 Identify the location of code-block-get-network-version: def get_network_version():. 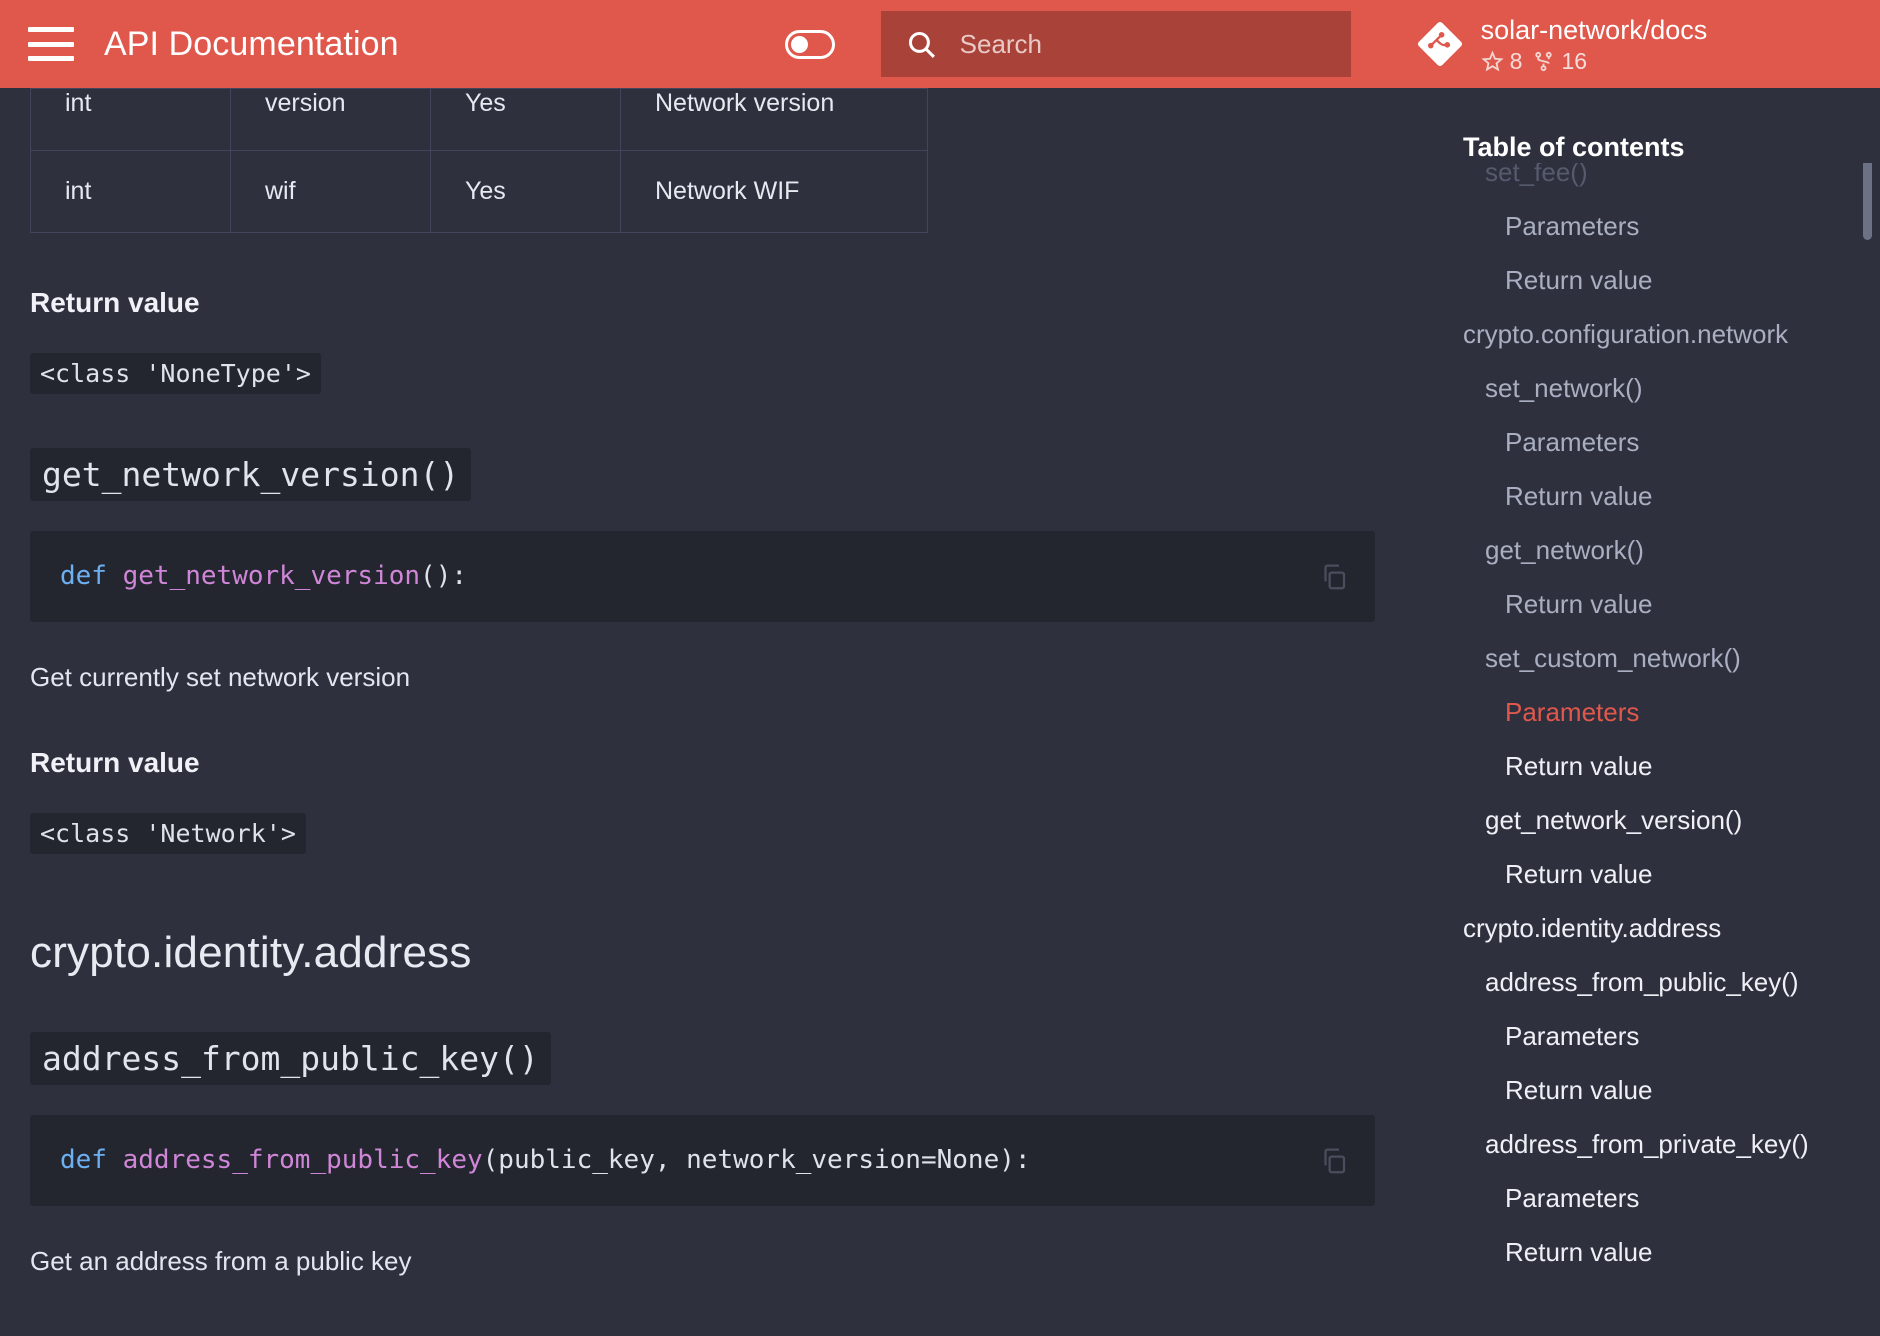
(702, 577).